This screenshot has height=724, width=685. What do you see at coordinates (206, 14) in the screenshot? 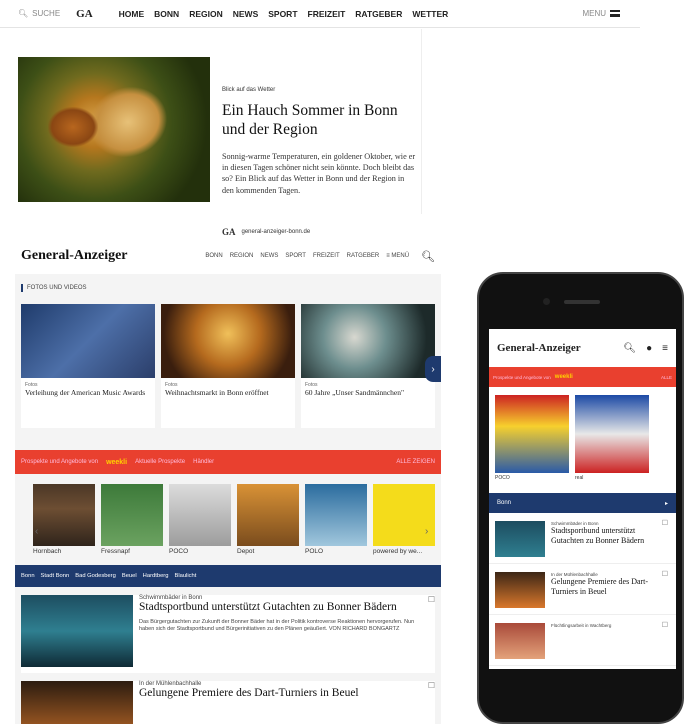
I see `nav-region: REGION` at bounding box center [206, 14].